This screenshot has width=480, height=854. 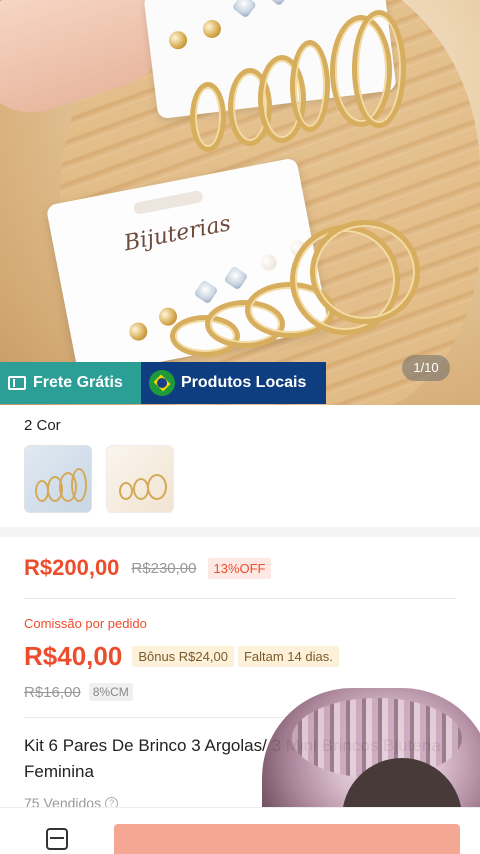 I want to click on free-shipping-label: Frete Grátis, so click(x=78, y=382).